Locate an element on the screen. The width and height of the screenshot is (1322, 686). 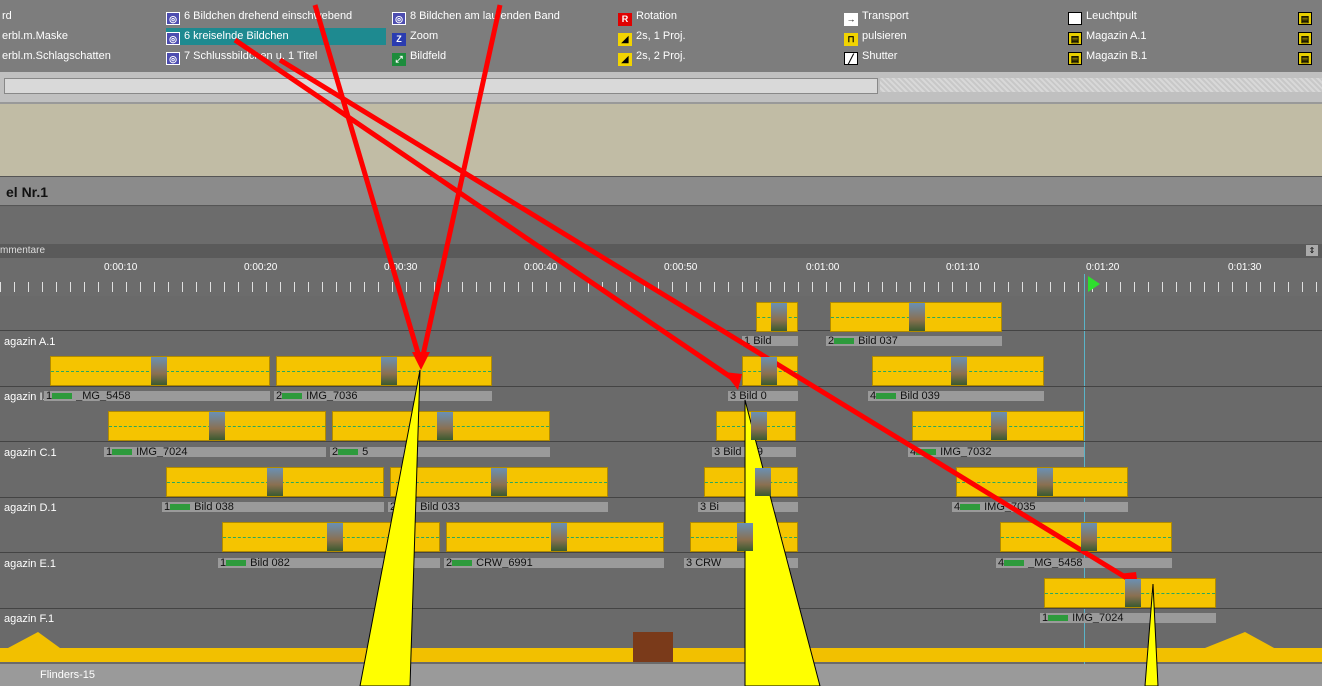
effect-item-5: ◎ 7 Schlussbildchen u. 1 Titel is located at coordinates (241, 56).